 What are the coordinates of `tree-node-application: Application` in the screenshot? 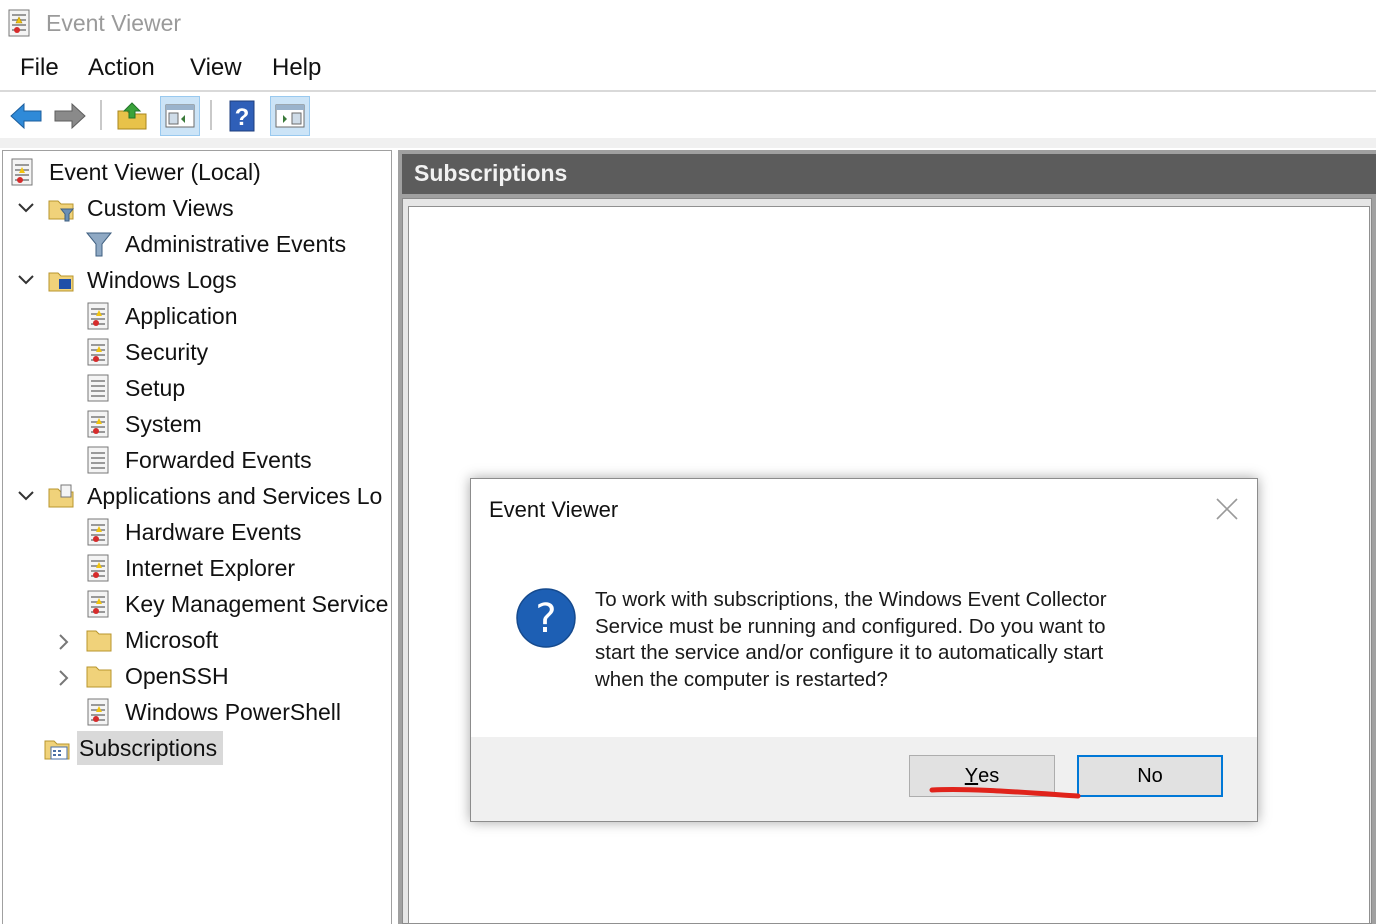 It's located at (164, 316).